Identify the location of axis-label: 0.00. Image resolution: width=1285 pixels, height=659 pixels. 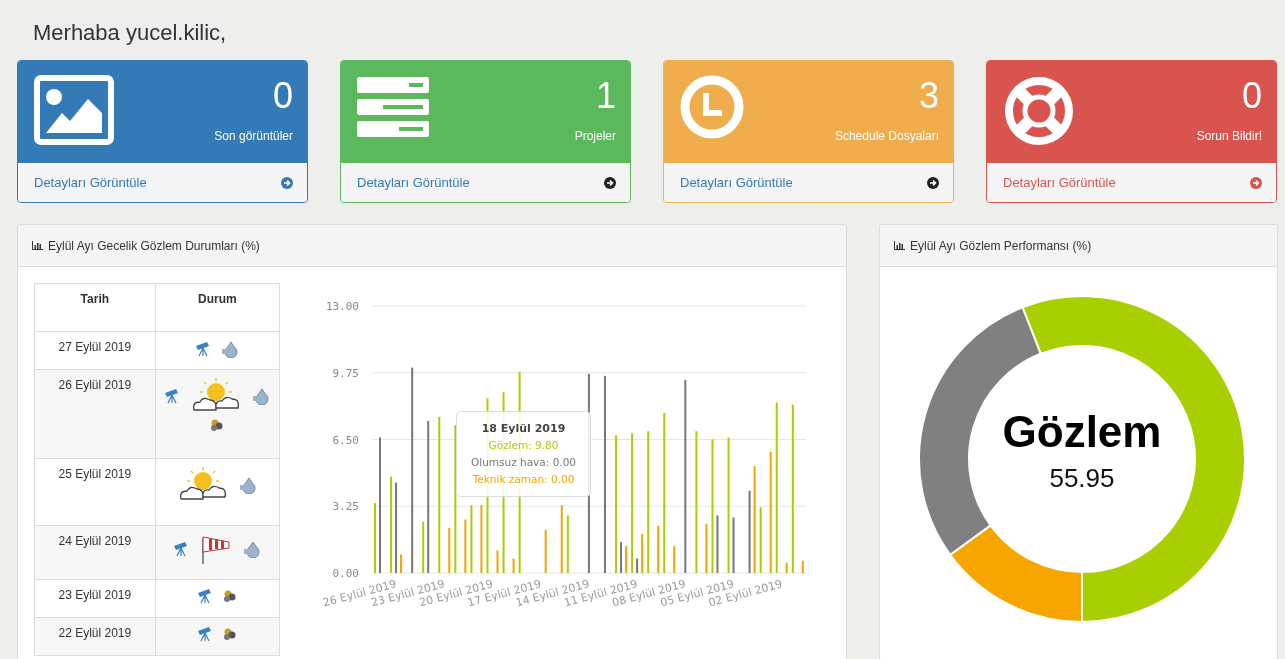
(345, 573).